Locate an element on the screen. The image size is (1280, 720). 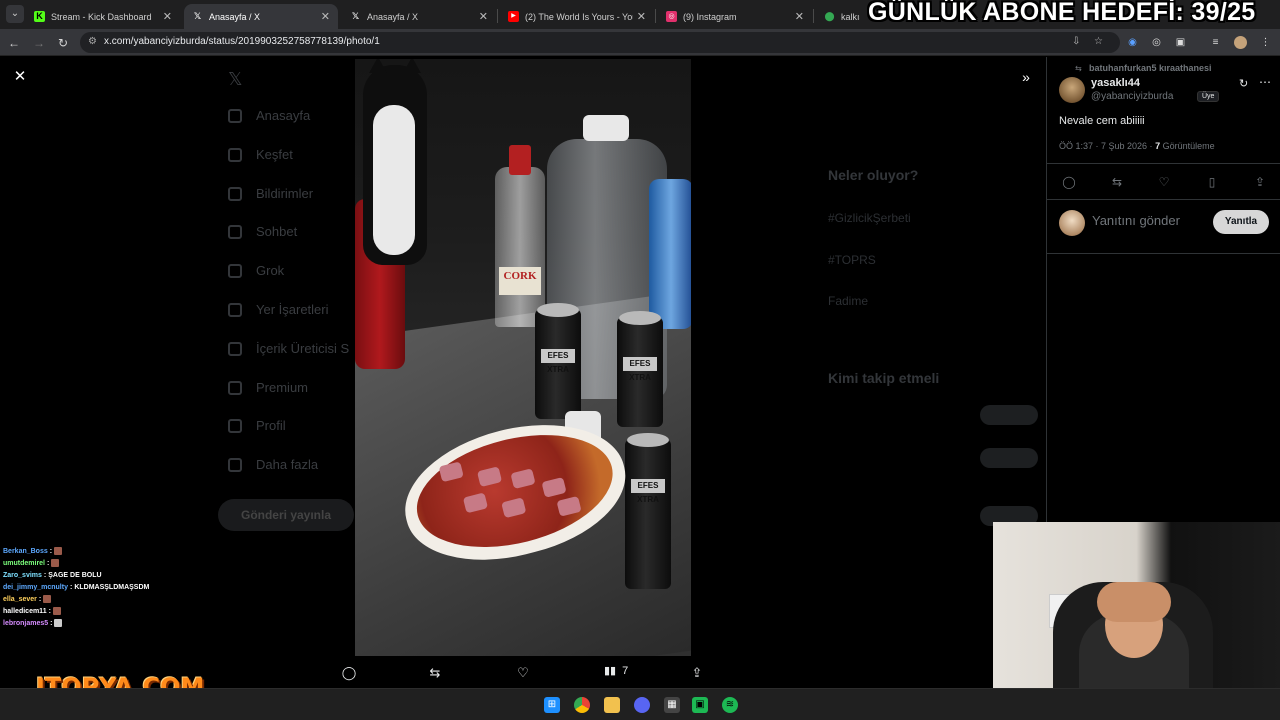
back-arrow-icon: ← is located at coordinates (14, 43).